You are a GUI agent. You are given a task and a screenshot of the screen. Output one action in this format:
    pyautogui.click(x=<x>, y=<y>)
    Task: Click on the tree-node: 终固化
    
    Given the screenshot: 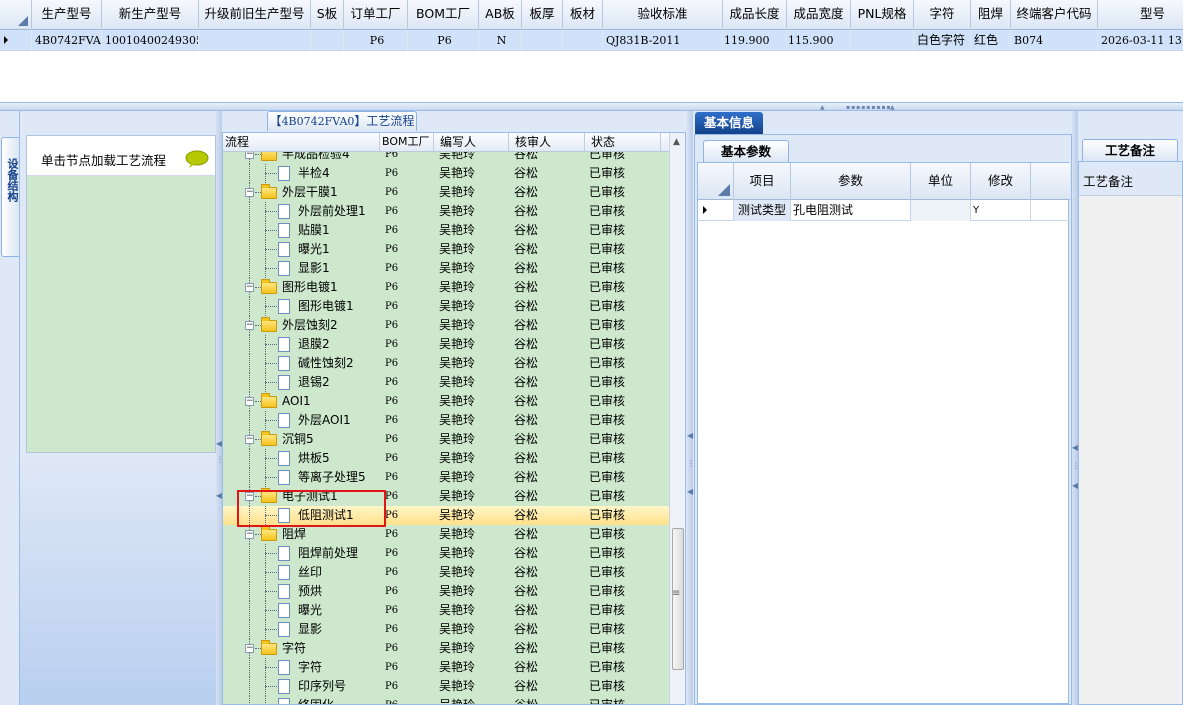 What is the action you would take?
    pyautogui.click(x=303, y=700)
    